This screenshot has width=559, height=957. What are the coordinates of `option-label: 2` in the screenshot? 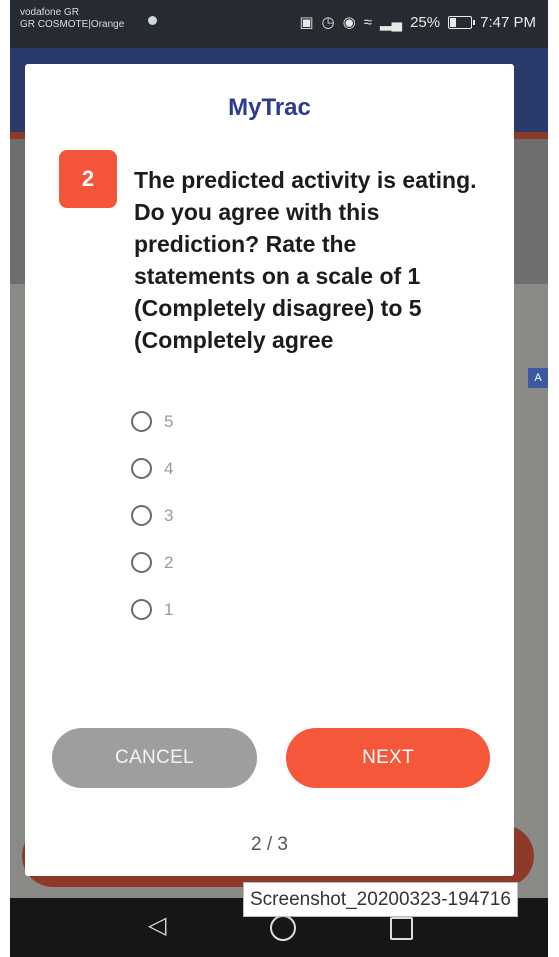 It's located at (169, 562).